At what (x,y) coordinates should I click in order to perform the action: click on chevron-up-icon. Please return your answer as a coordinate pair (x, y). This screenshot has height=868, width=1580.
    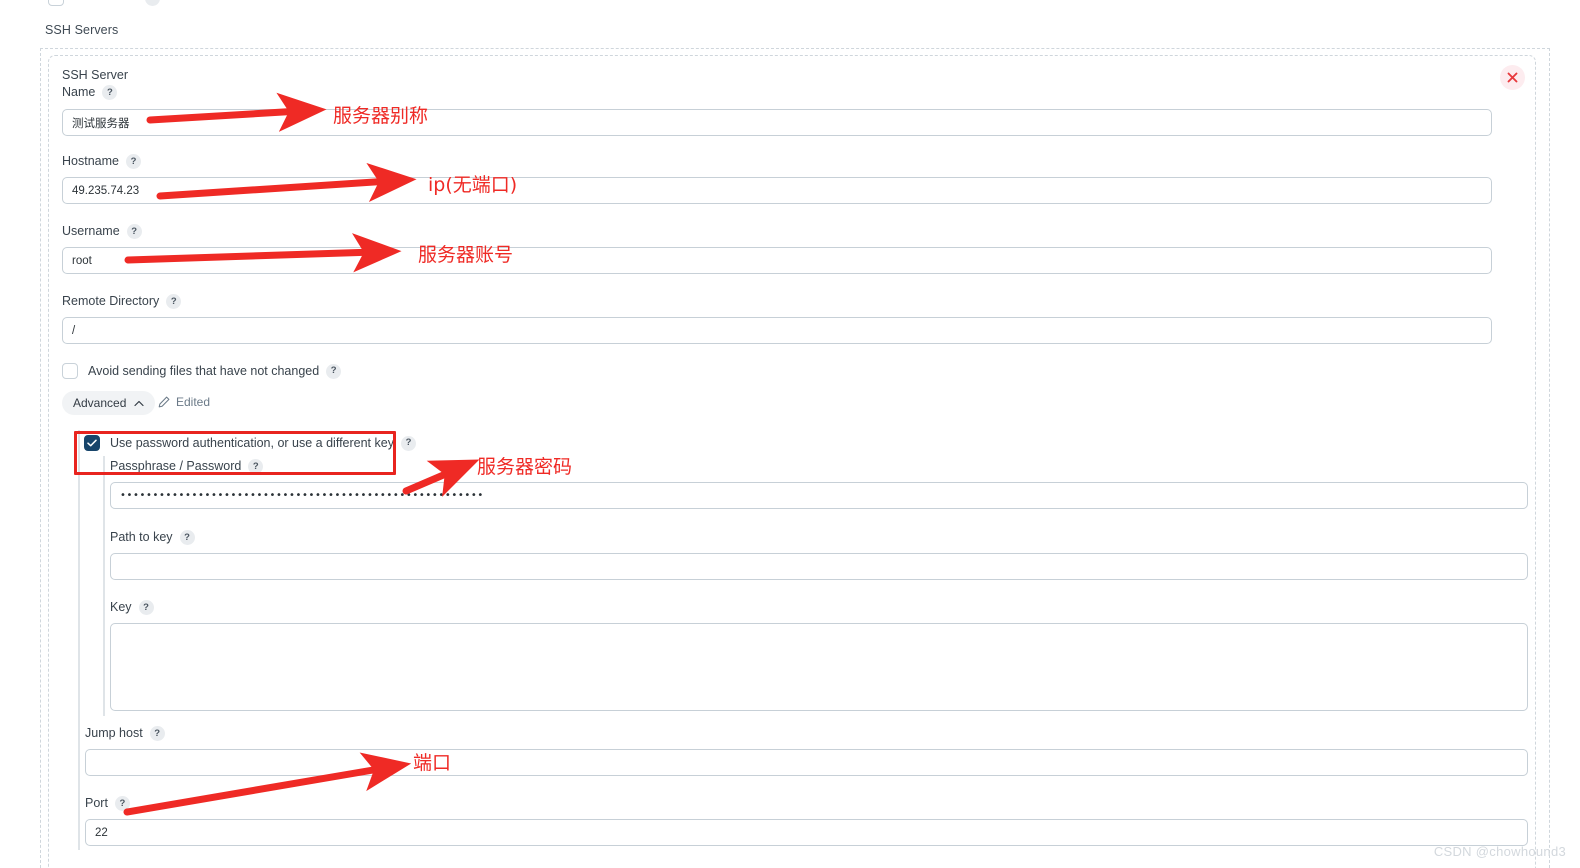
    Looking at the image, I should click on (139, 403).